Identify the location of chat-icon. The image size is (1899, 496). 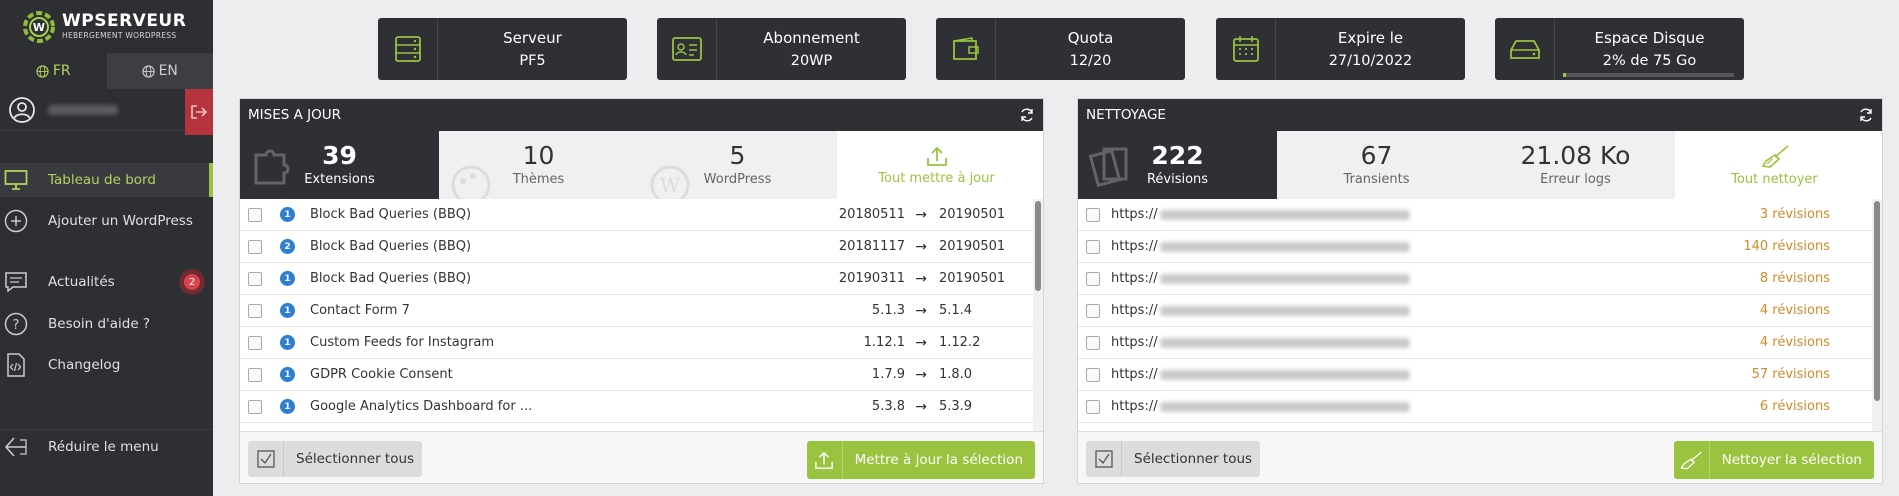
(16, 282).